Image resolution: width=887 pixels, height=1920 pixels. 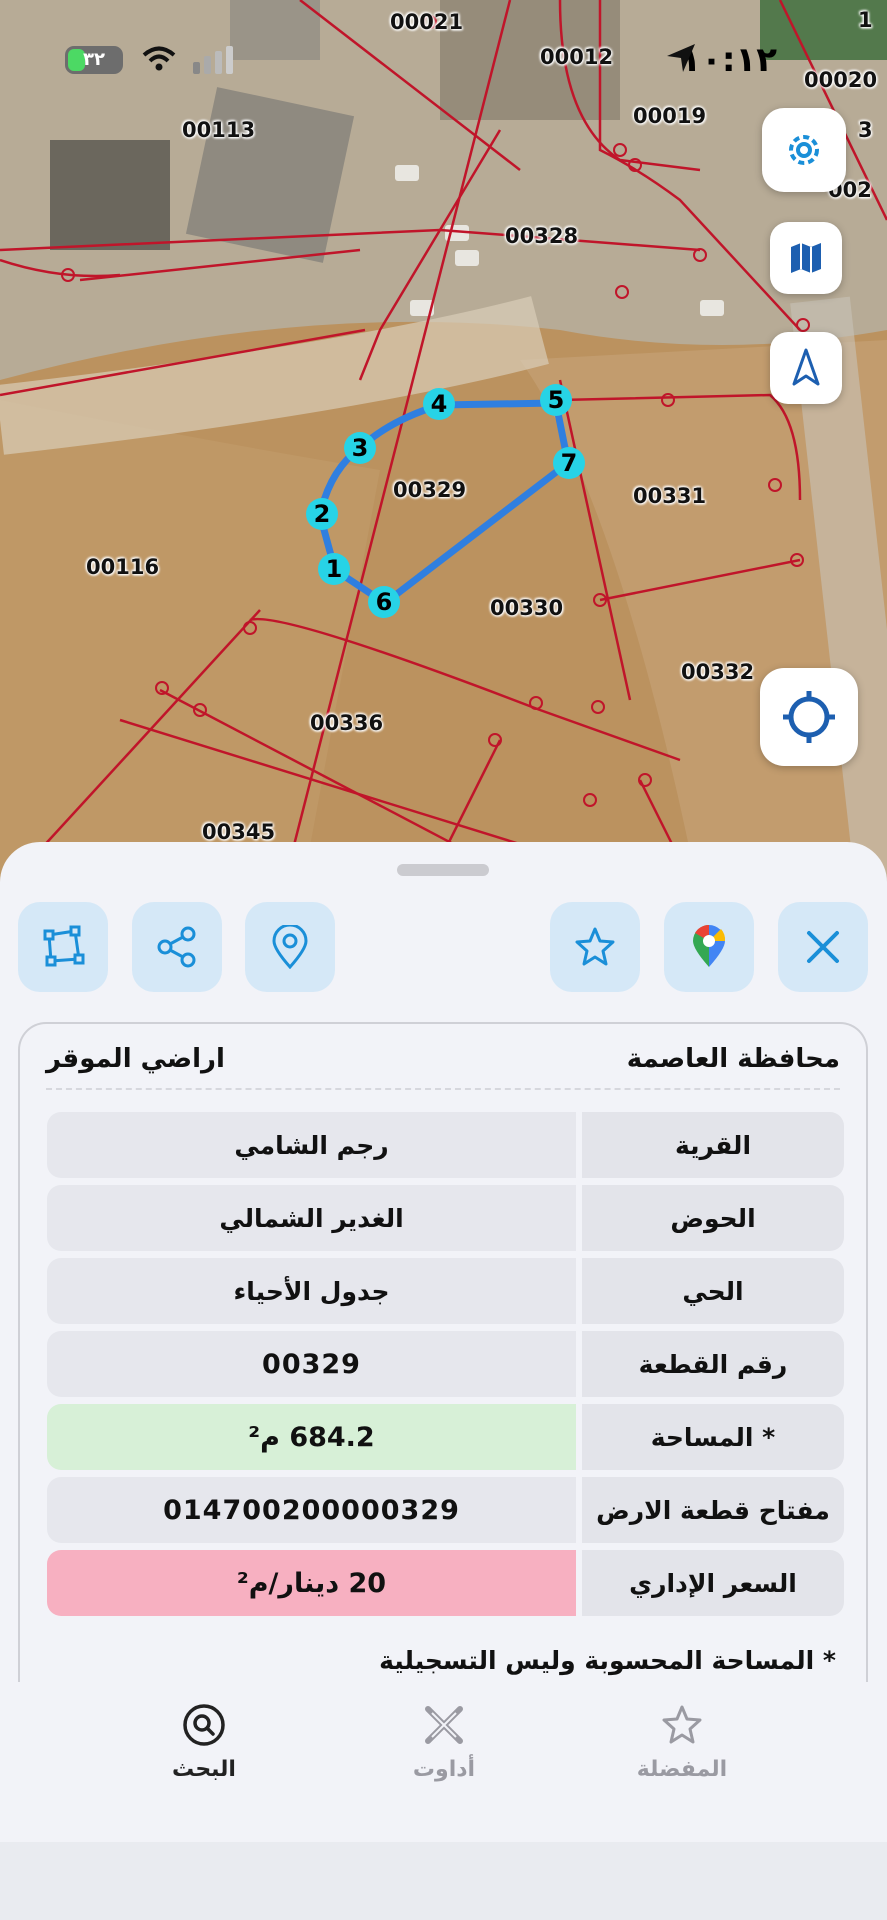 What do you see at coordinates (219, 130) in the screenshot?
I see `parcel-label: 00113` at bounding box center [219, 130].